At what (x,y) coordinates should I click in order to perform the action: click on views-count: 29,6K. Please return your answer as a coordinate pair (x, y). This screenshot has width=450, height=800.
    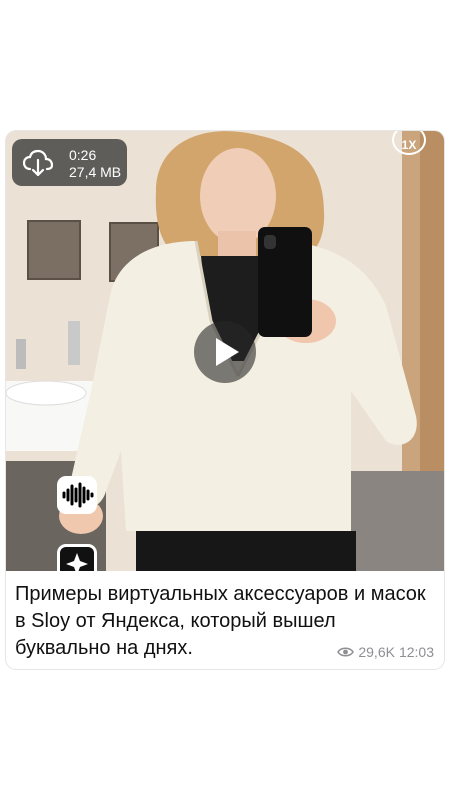
    Looking at the image, I should click on (376, 652).